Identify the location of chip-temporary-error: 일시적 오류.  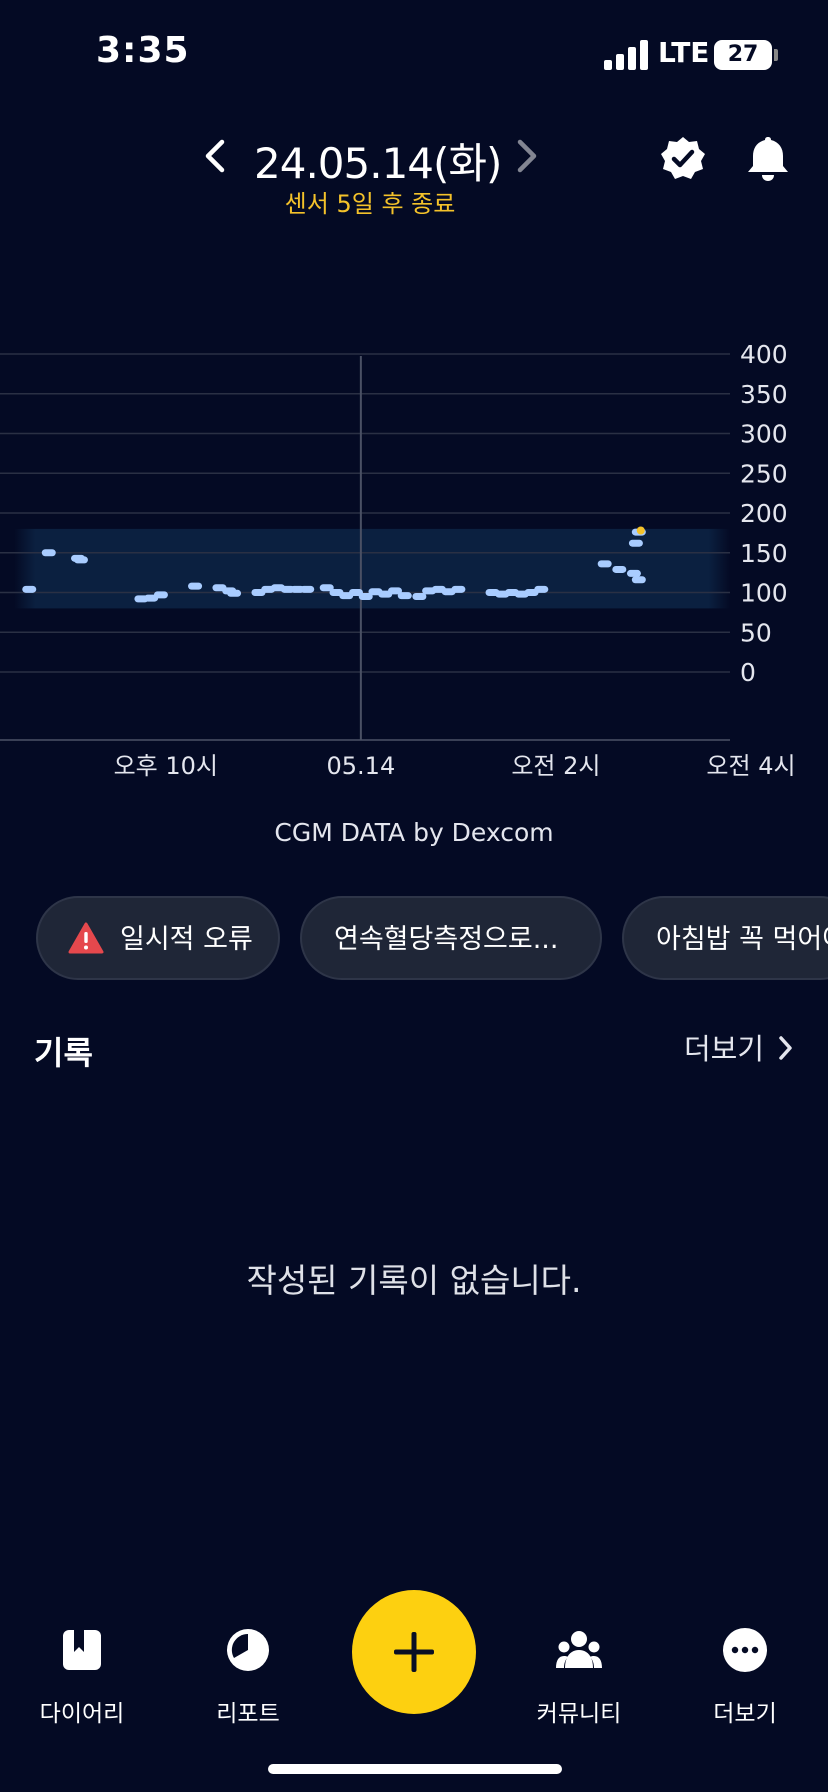
(158, 938).